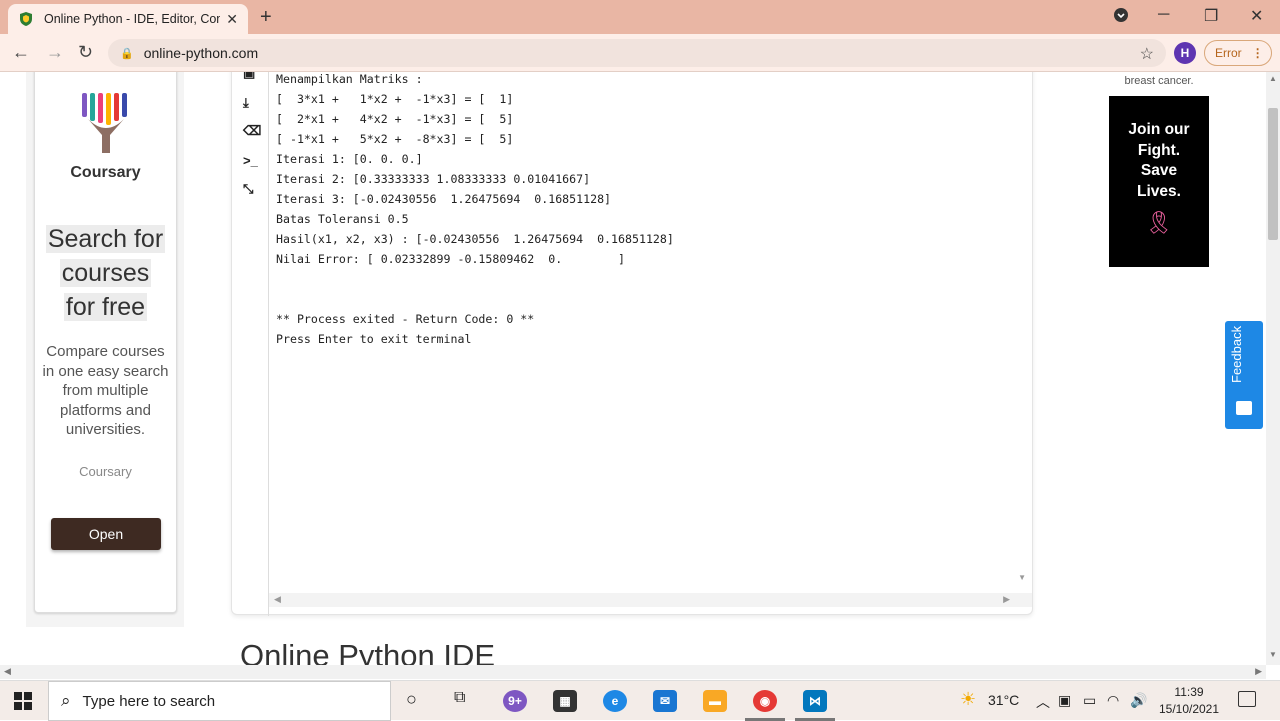 This screenshot has width=1280, height=721. What do you see at coordinates (650, 600) in the screenshot?
I see `terminal-horizontal-scrollbar: ◀ ▶` at bounding box center [650, 600].